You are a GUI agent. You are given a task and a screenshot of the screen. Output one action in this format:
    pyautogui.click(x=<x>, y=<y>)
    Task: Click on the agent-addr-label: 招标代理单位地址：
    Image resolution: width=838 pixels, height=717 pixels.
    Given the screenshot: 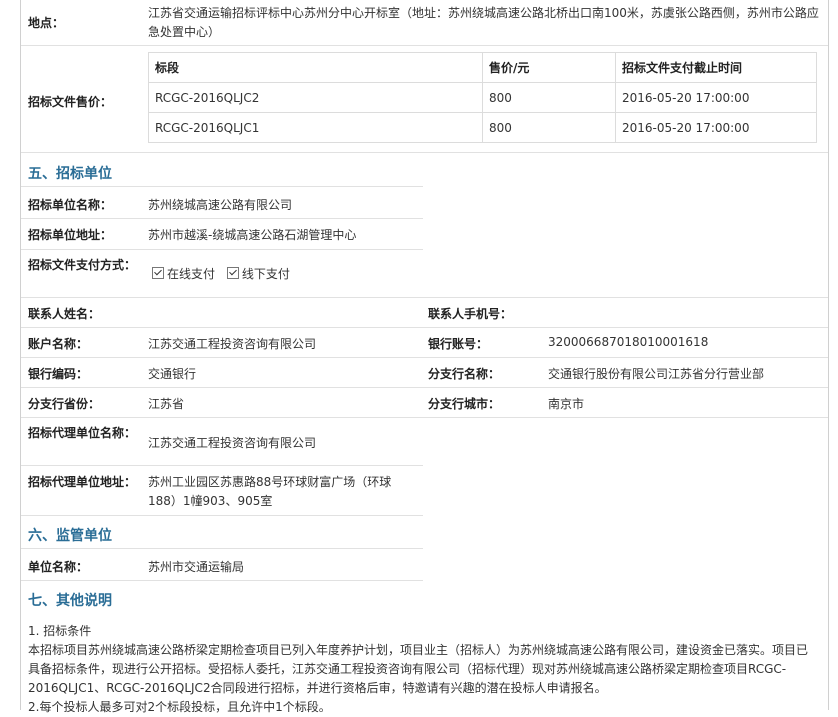 What is the action you would take?
    pyautogui.click(x=82, y=482)
    